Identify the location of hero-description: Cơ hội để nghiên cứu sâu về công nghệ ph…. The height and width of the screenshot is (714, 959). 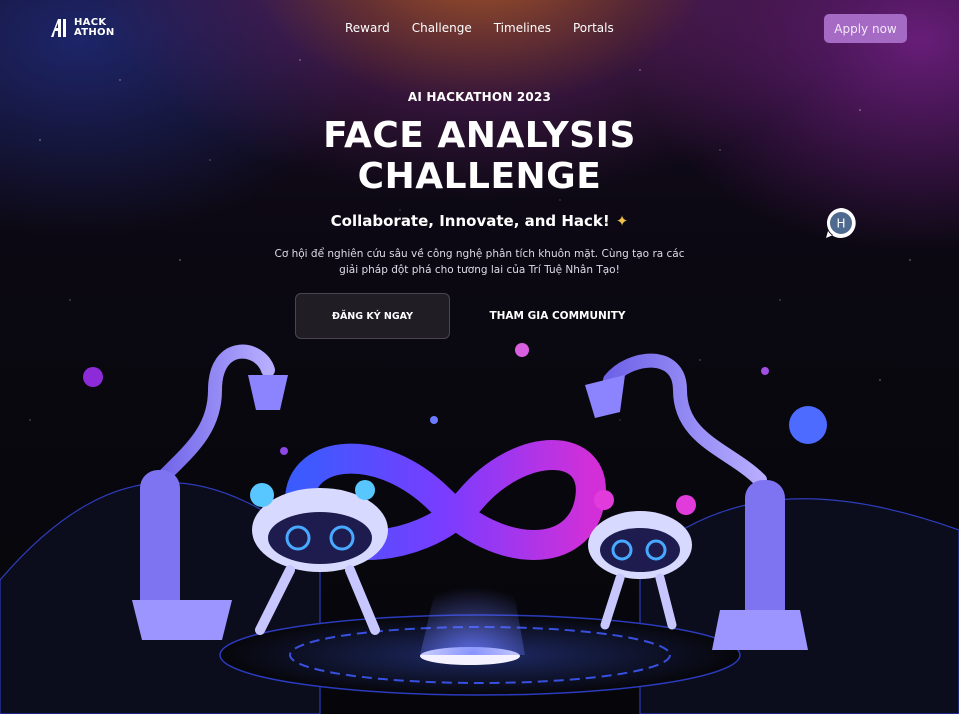
(479, 262).